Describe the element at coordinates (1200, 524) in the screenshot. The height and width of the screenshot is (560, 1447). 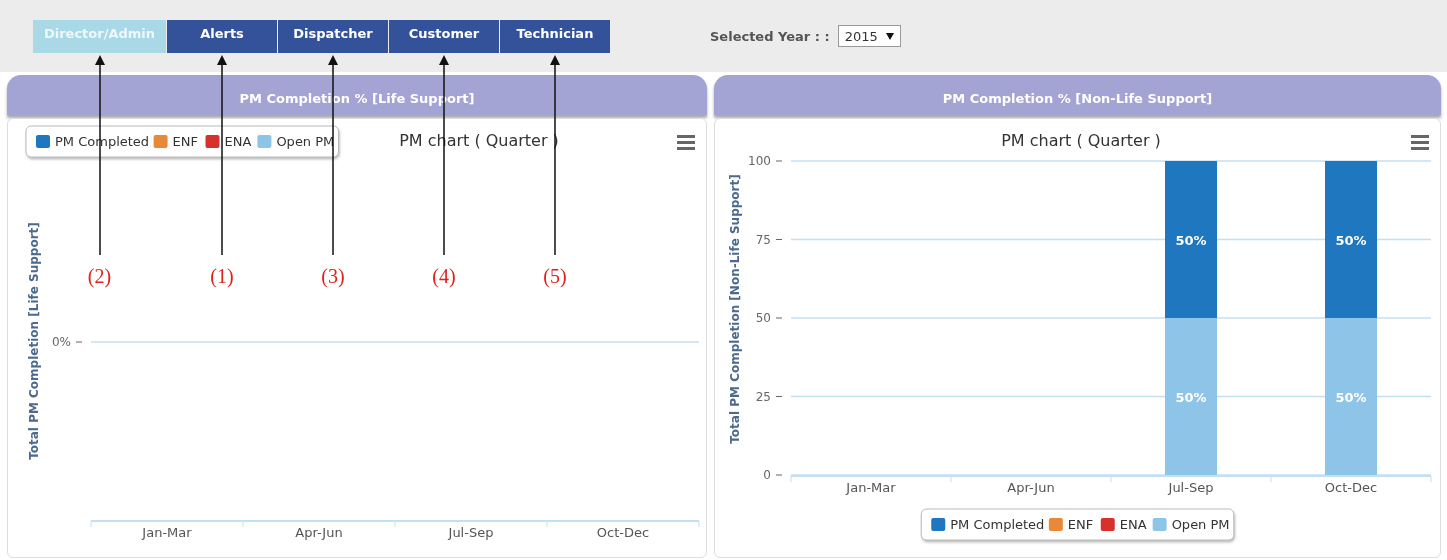
I see `legend-item: Open PM` at that location.